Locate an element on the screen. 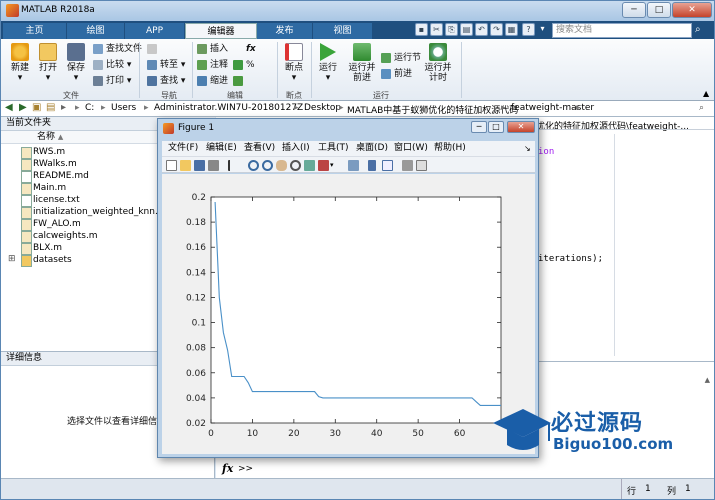  expand-folder-icon: ⊞ is located at coordinates (12, 259).